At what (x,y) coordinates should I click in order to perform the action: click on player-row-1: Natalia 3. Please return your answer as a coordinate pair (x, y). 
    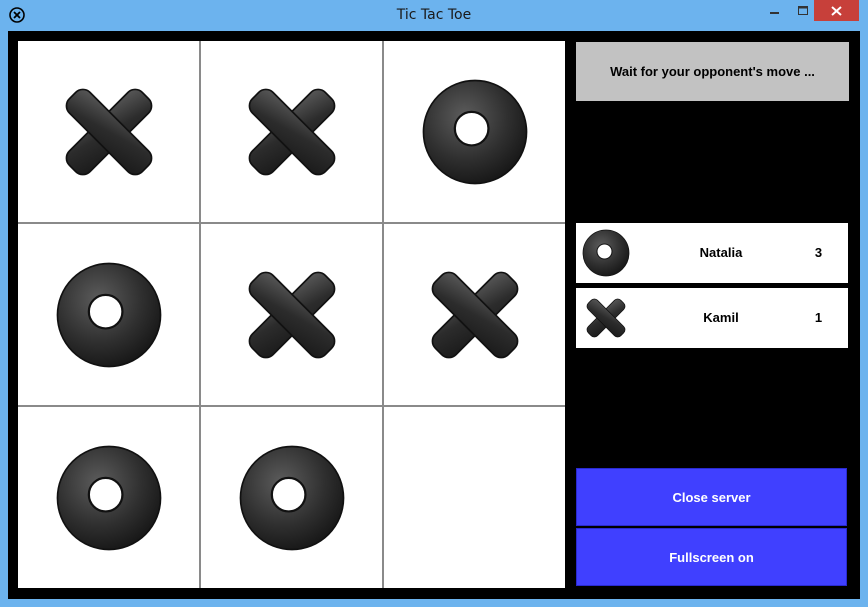
    Looking at the image, I should click on (712, 253).